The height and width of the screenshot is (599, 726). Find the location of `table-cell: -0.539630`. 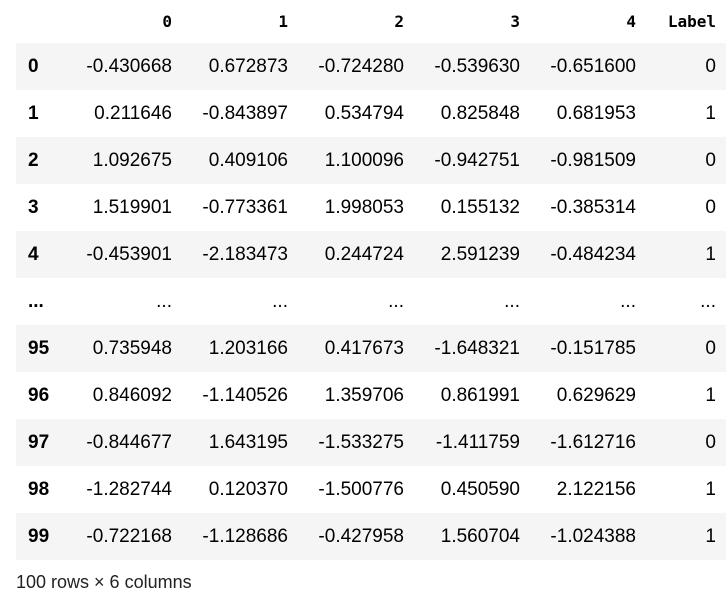

table-cell: -0.539630 is located at coordinates (477, 66).